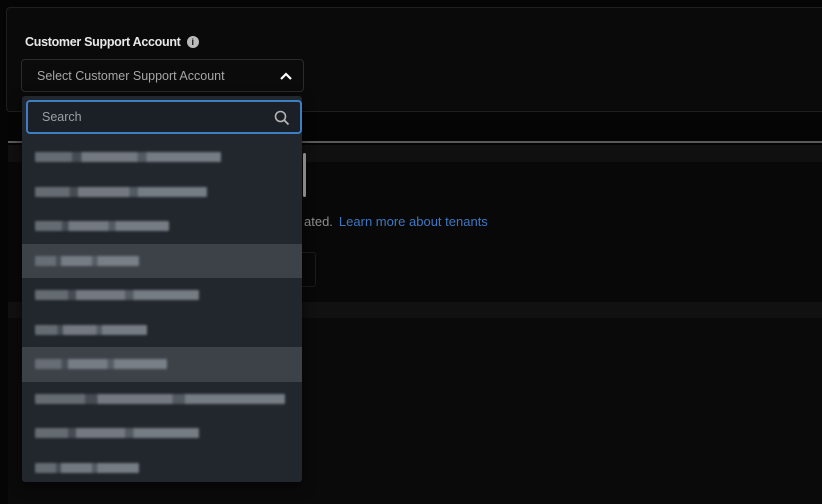 Image resolution: width=822 pixels, height=504 pixels. What do you see at coordinates (413, 221) in the screenshot?
I see `learn-more-link: Learn more about tenants` at bounding box center [413, 221].